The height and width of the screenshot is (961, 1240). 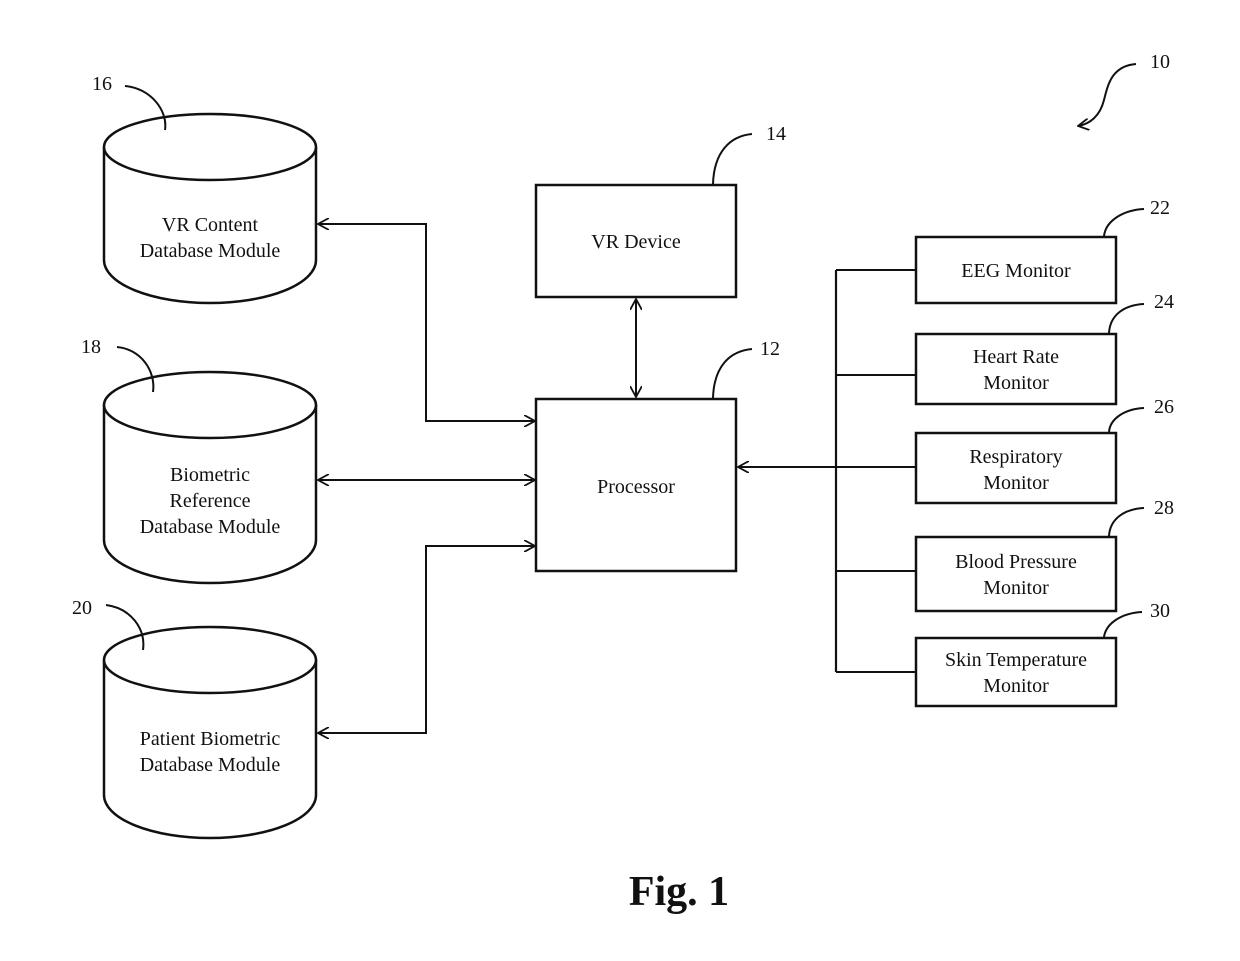 What do you see at coordinates (210, 752) in the screenshot?
I see `patient-biometric-database-label: Patient Biometric Database Module` at bounding box center [210, 752].